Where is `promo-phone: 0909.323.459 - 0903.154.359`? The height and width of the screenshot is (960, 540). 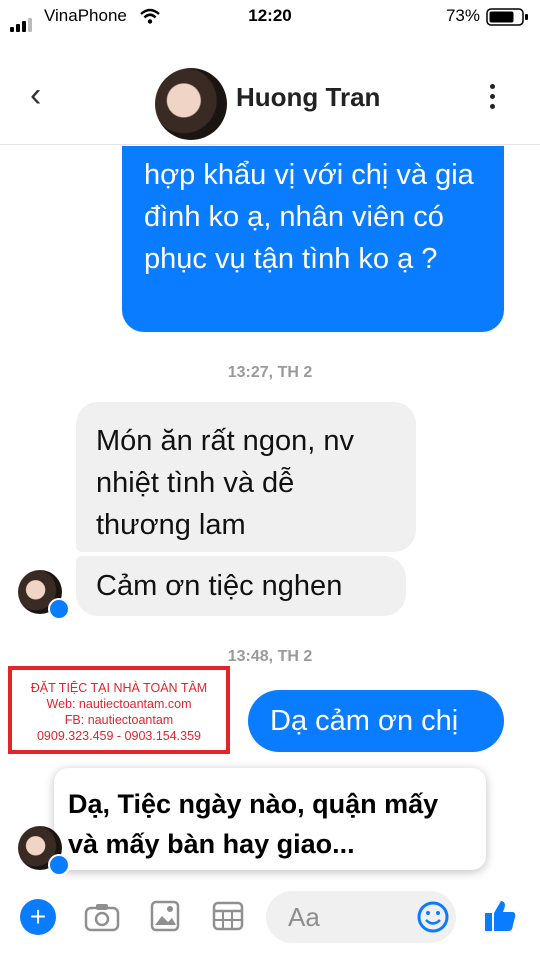 promo-phone: 0909.323.459 - 0903.154.359 is located at coordinates (119, 736).